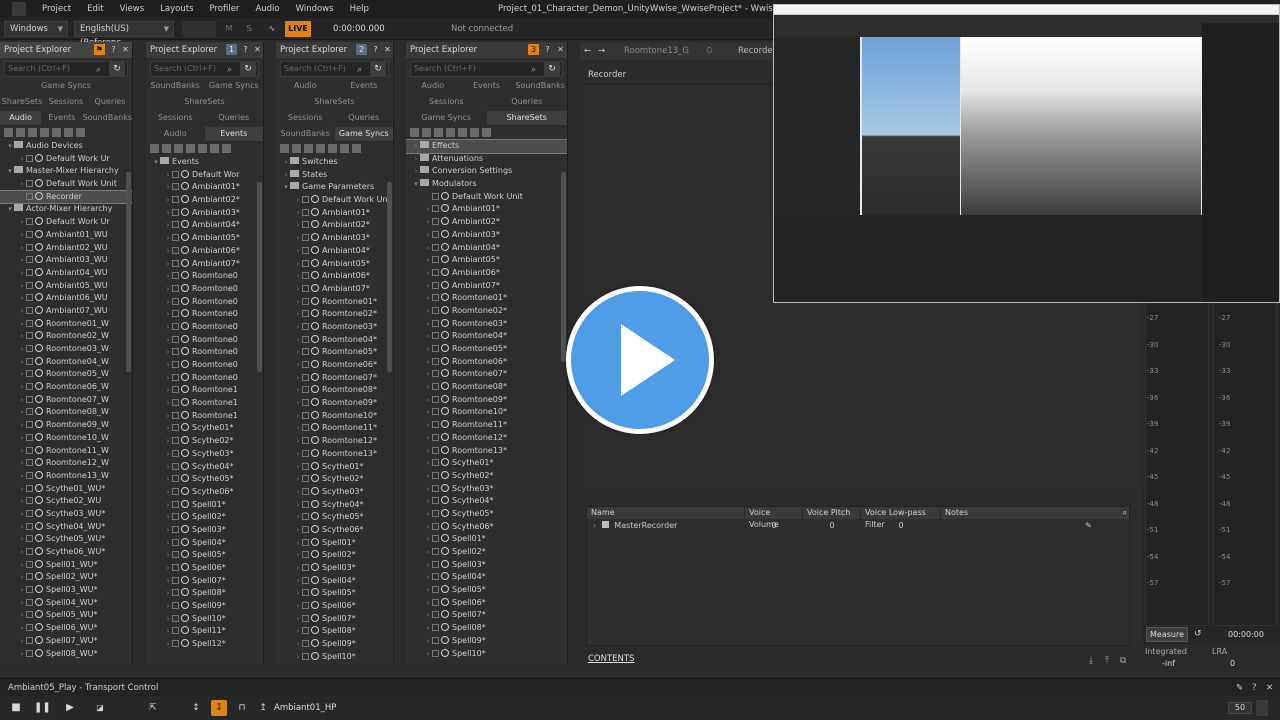 The height and width of the screenshot is (720, 1280). What do you see at coordinates (66, 539) in the screenshot?
I see `tree-item: › Scythe05_WU*` at bounding box center [66, 539].